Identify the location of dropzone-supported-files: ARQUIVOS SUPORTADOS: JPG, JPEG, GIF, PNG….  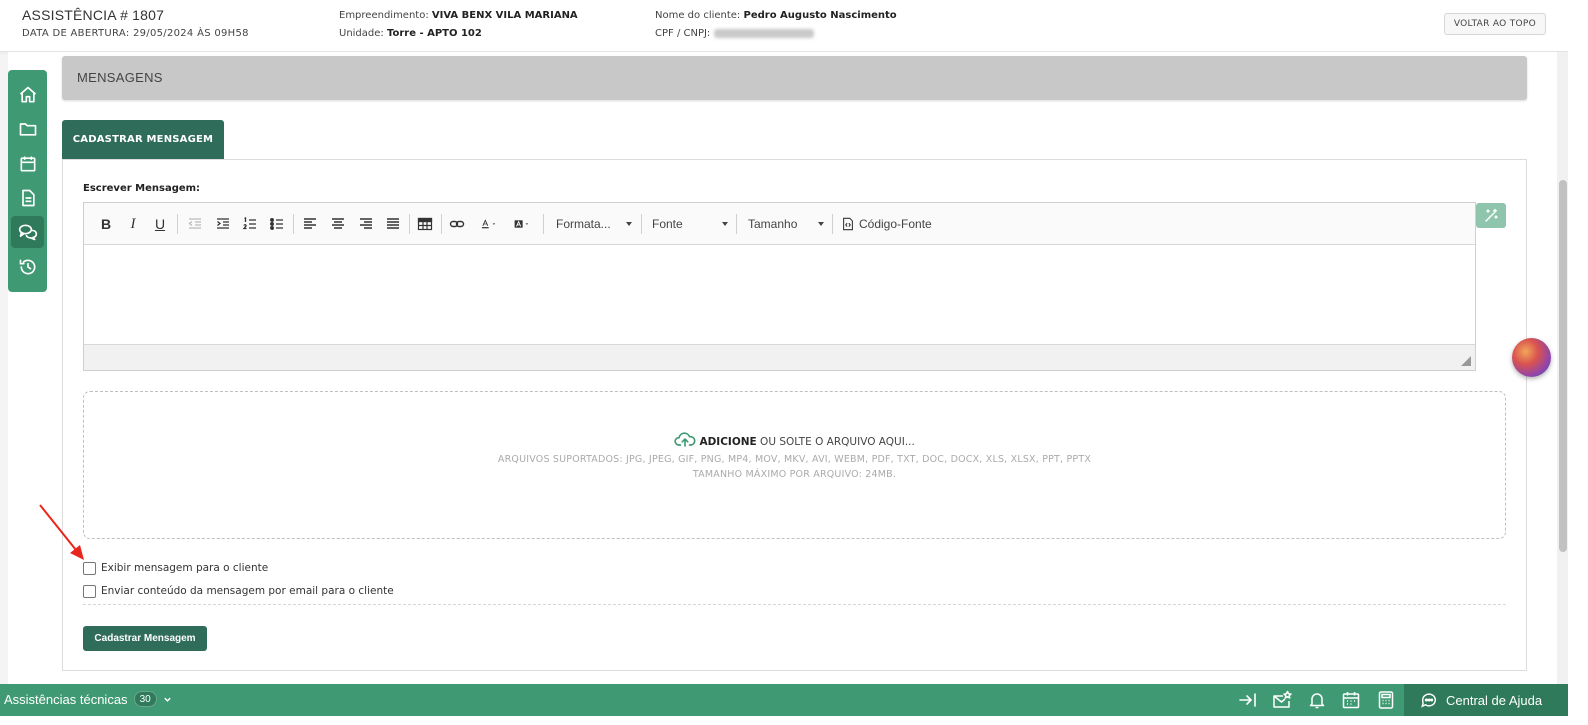
(794, 459).